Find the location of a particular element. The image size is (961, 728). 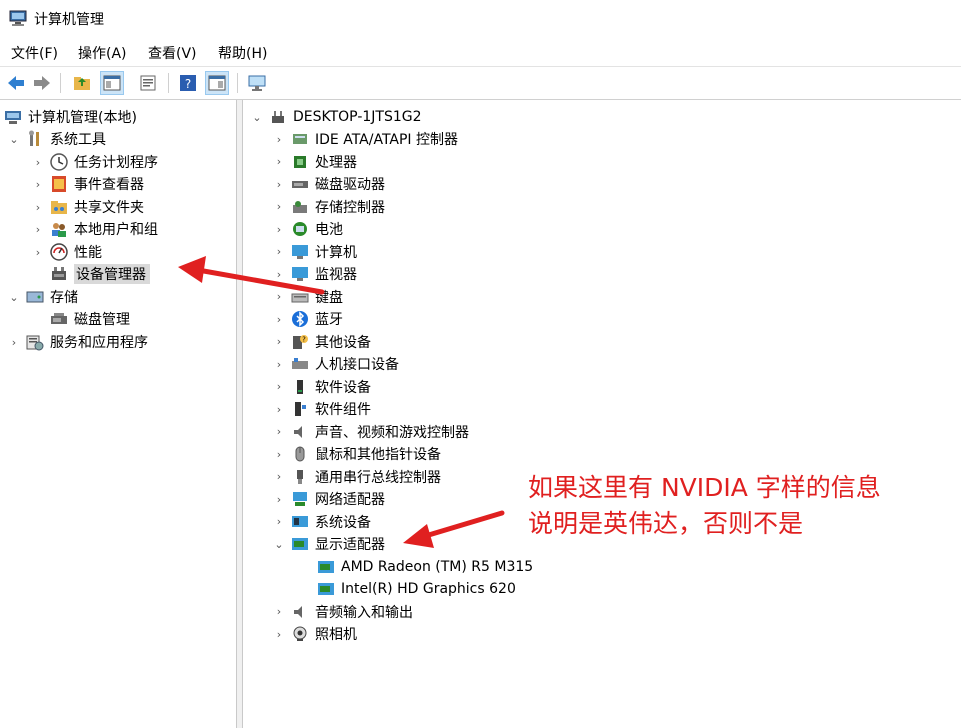

menu-file: 文件(F) is located at coordinates (34, 53).